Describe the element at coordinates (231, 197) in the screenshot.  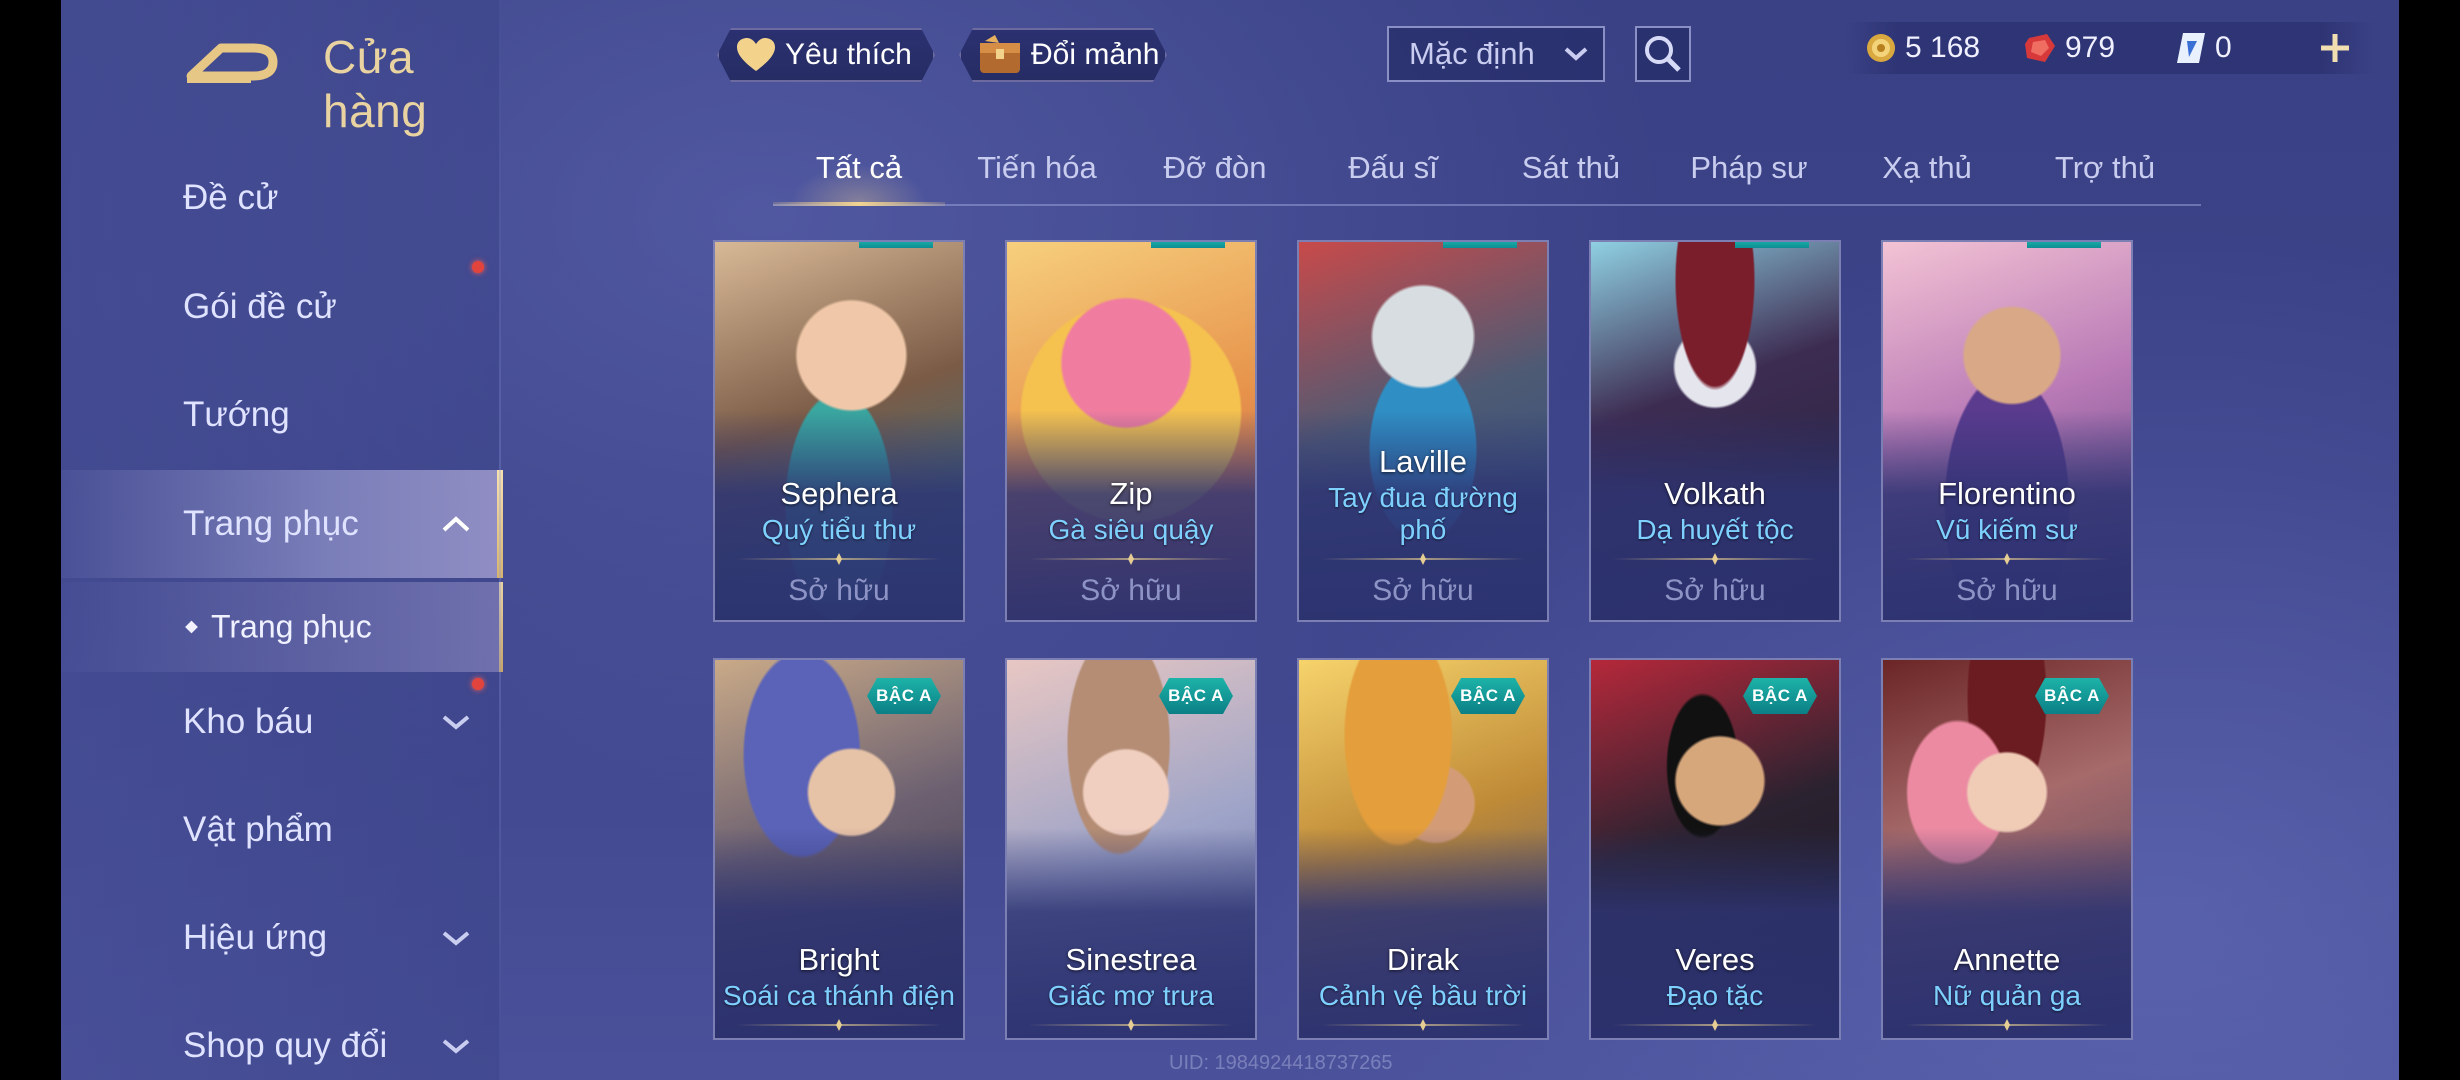
I see `sidebar-item-label: Đề cử` at that location.